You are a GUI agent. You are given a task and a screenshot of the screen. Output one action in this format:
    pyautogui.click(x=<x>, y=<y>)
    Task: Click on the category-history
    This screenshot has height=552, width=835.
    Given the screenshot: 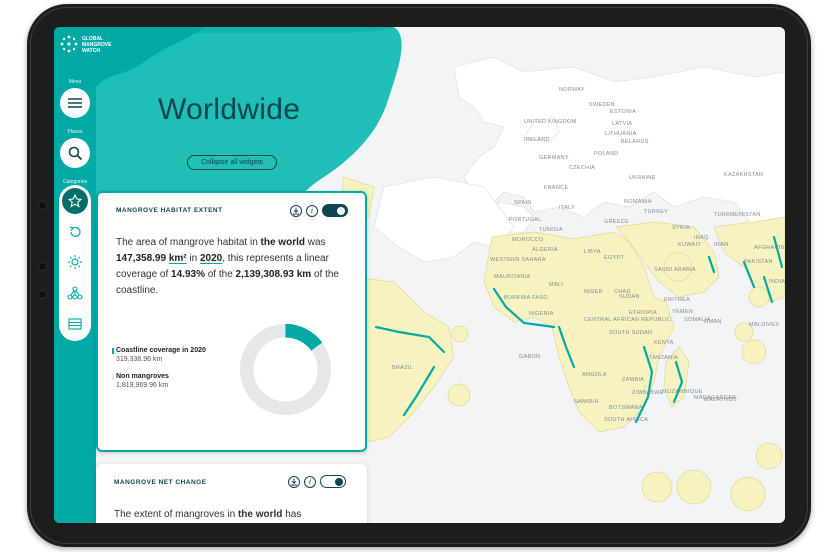 What is the action you would take?
    pyautogui.click(x=75, y=232)
    